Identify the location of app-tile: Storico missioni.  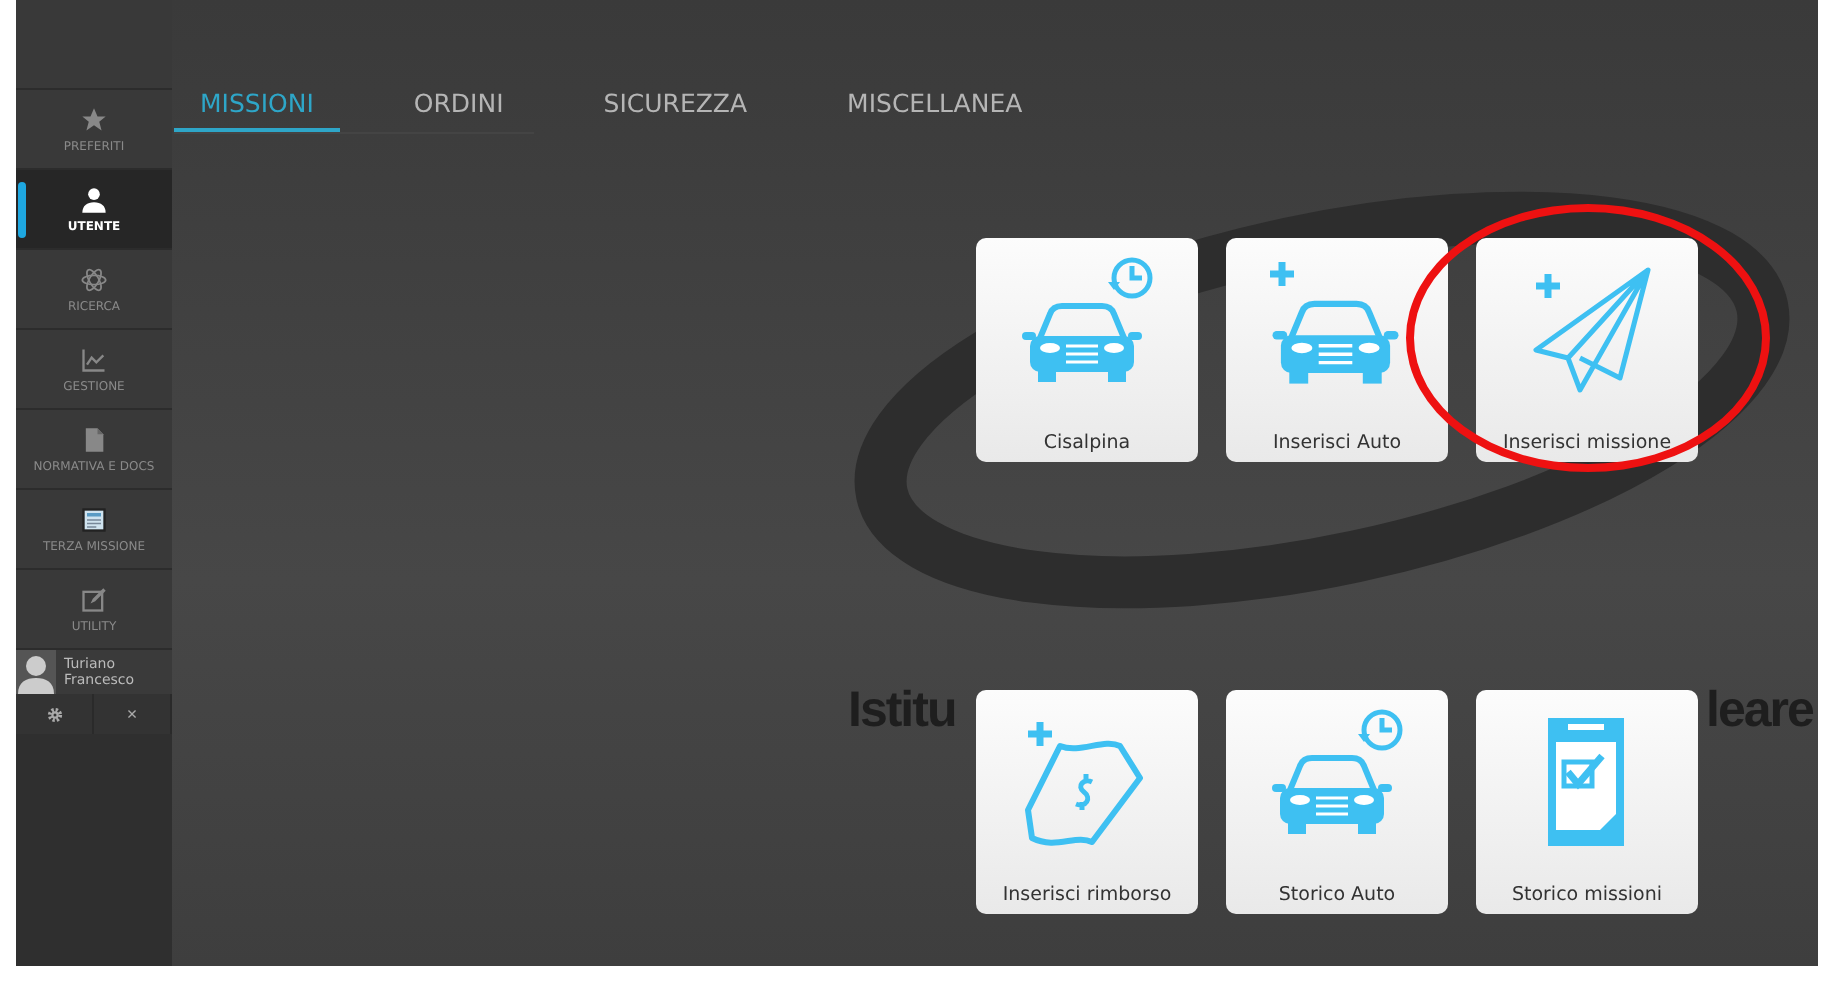
(1587, 802).